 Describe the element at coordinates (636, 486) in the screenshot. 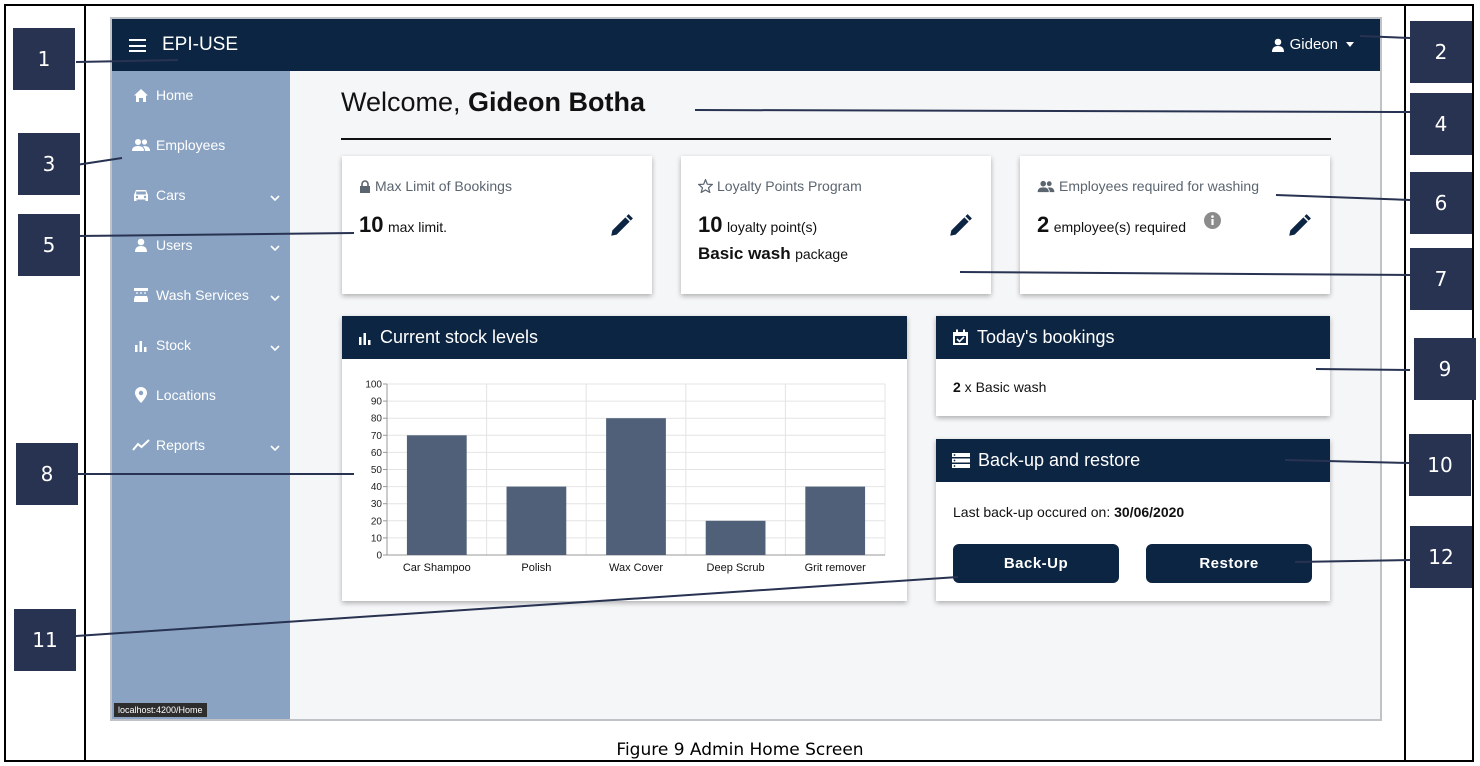

I see `bar-wax-cover` at that location.